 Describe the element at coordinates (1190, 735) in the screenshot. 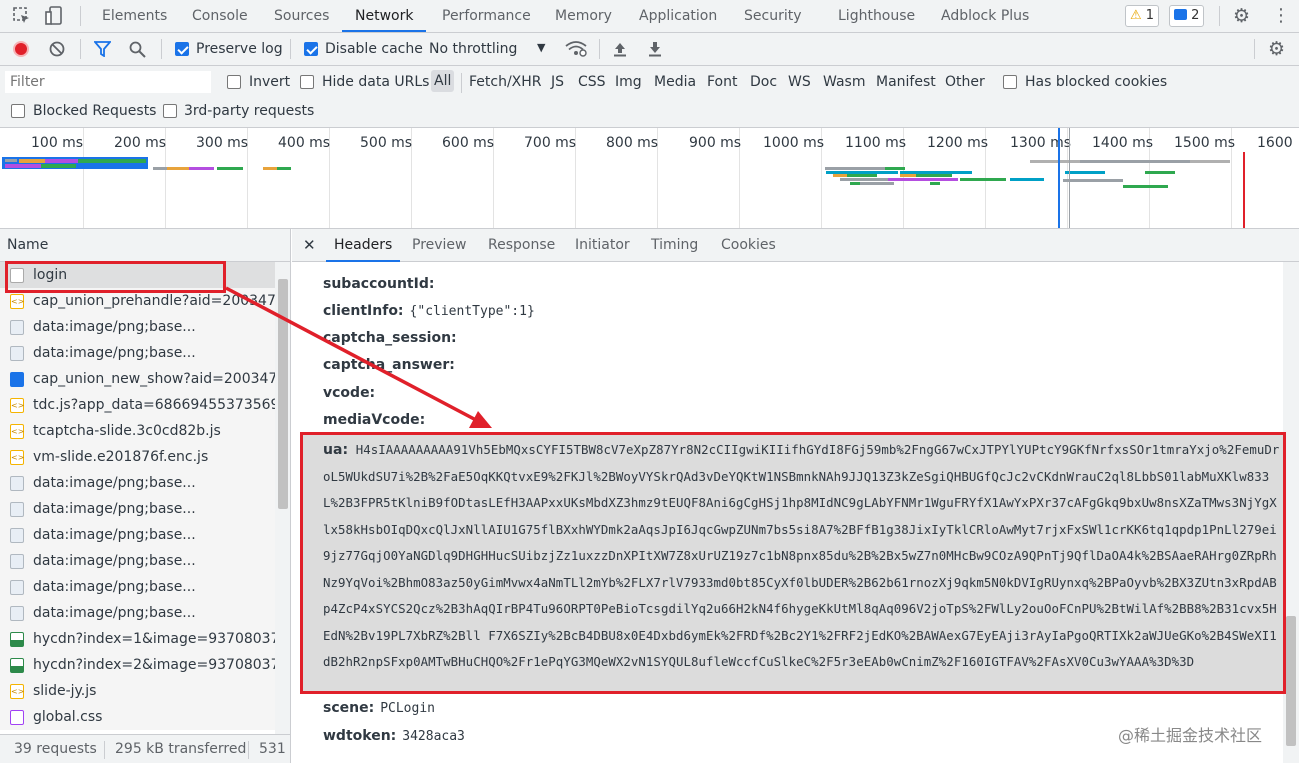

I see `watermark: @稀土掘金技术社区` at that location.